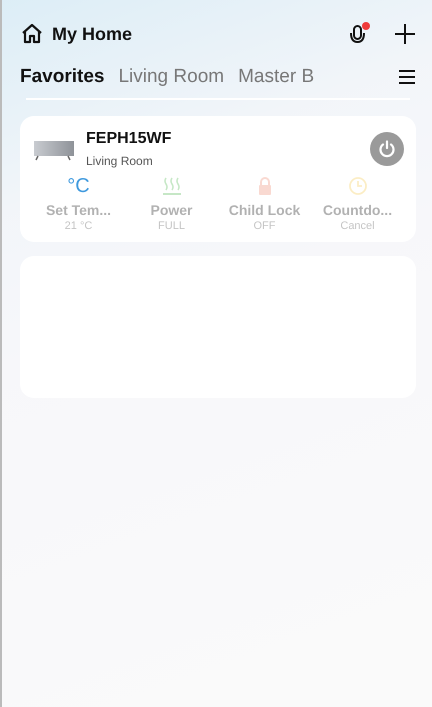  I want to click on add-icon, so click(405, 34).